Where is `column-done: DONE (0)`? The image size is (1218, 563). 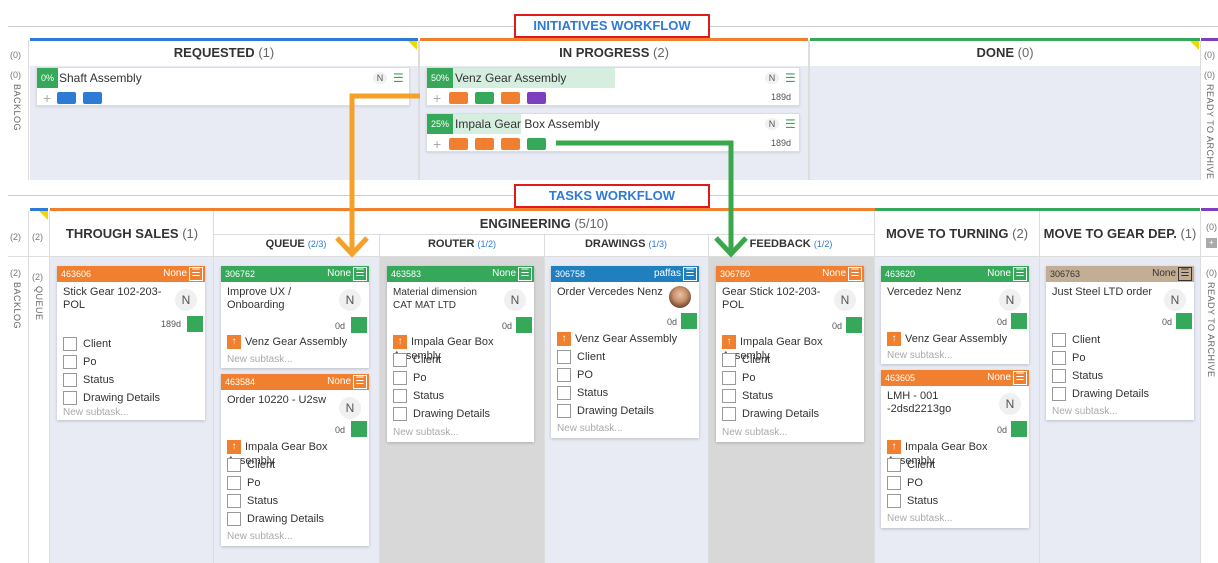
column-done: DONE (0) is located at coordinates (1005, 53).